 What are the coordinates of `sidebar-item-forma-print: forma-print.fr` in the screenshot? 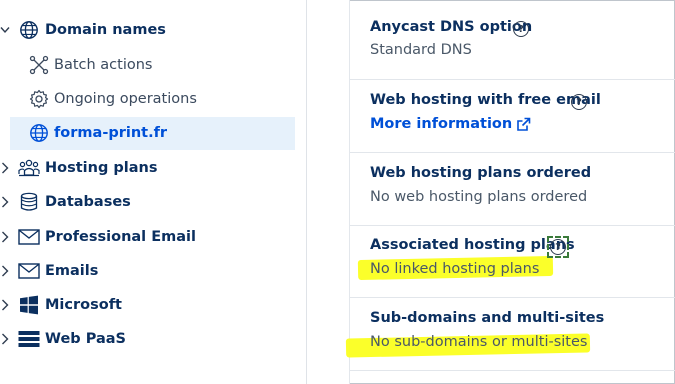 It's located at (147, 133).